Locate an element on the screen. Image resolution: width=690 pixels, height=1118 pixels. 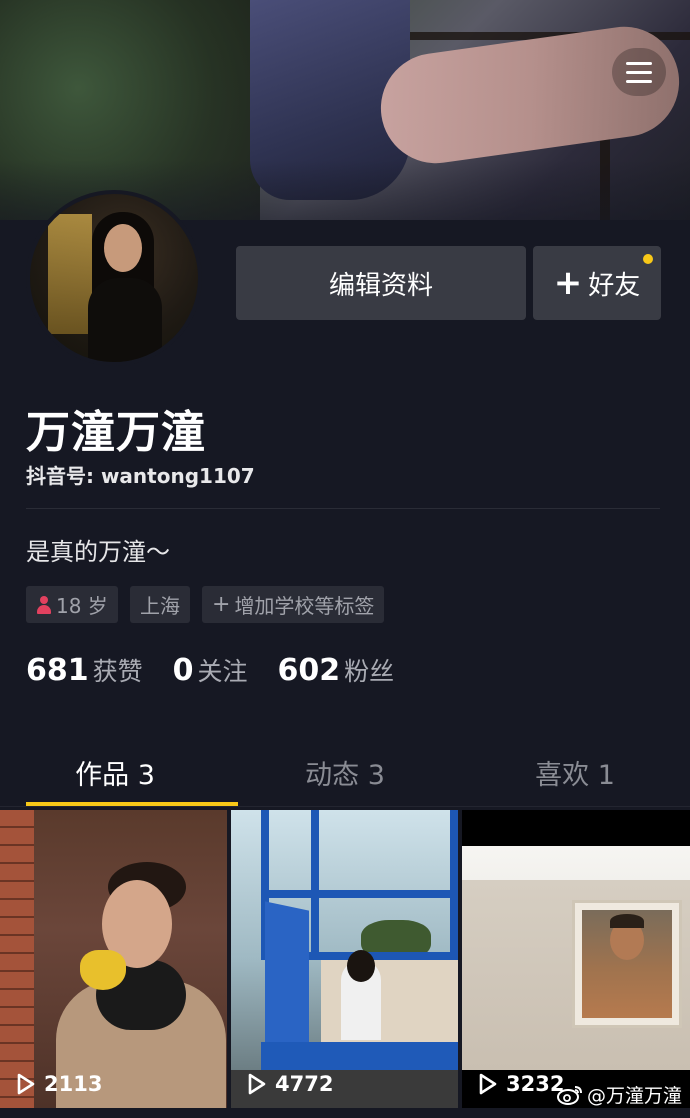
hamburger-menu-icon is located at coordinates (639, 72).